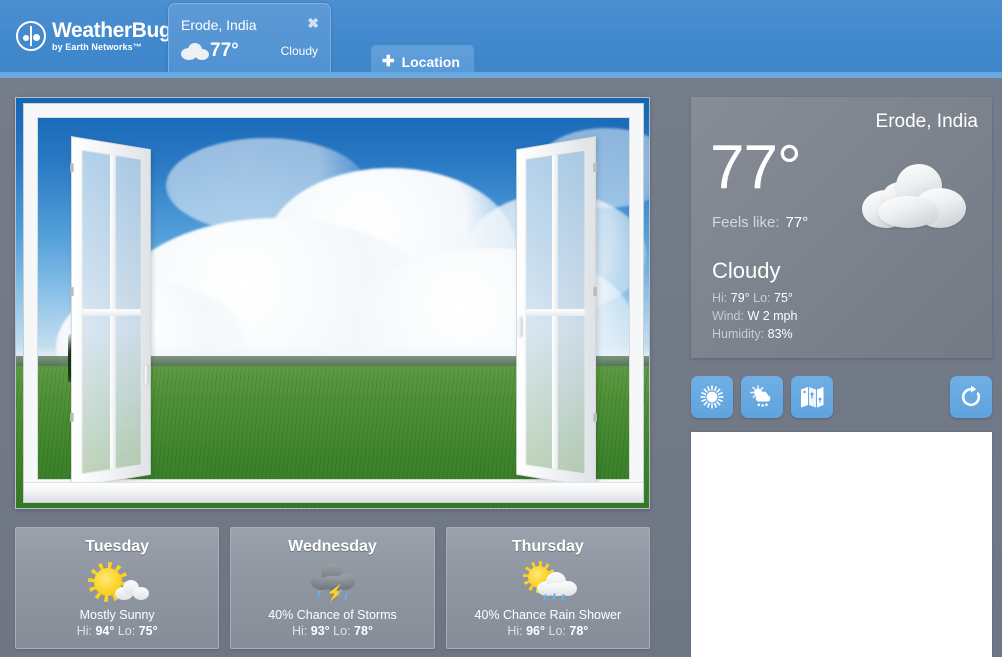 This screenshot has height=657, width=1002. I want to click on close-icon: ✖, so click(313, 23).